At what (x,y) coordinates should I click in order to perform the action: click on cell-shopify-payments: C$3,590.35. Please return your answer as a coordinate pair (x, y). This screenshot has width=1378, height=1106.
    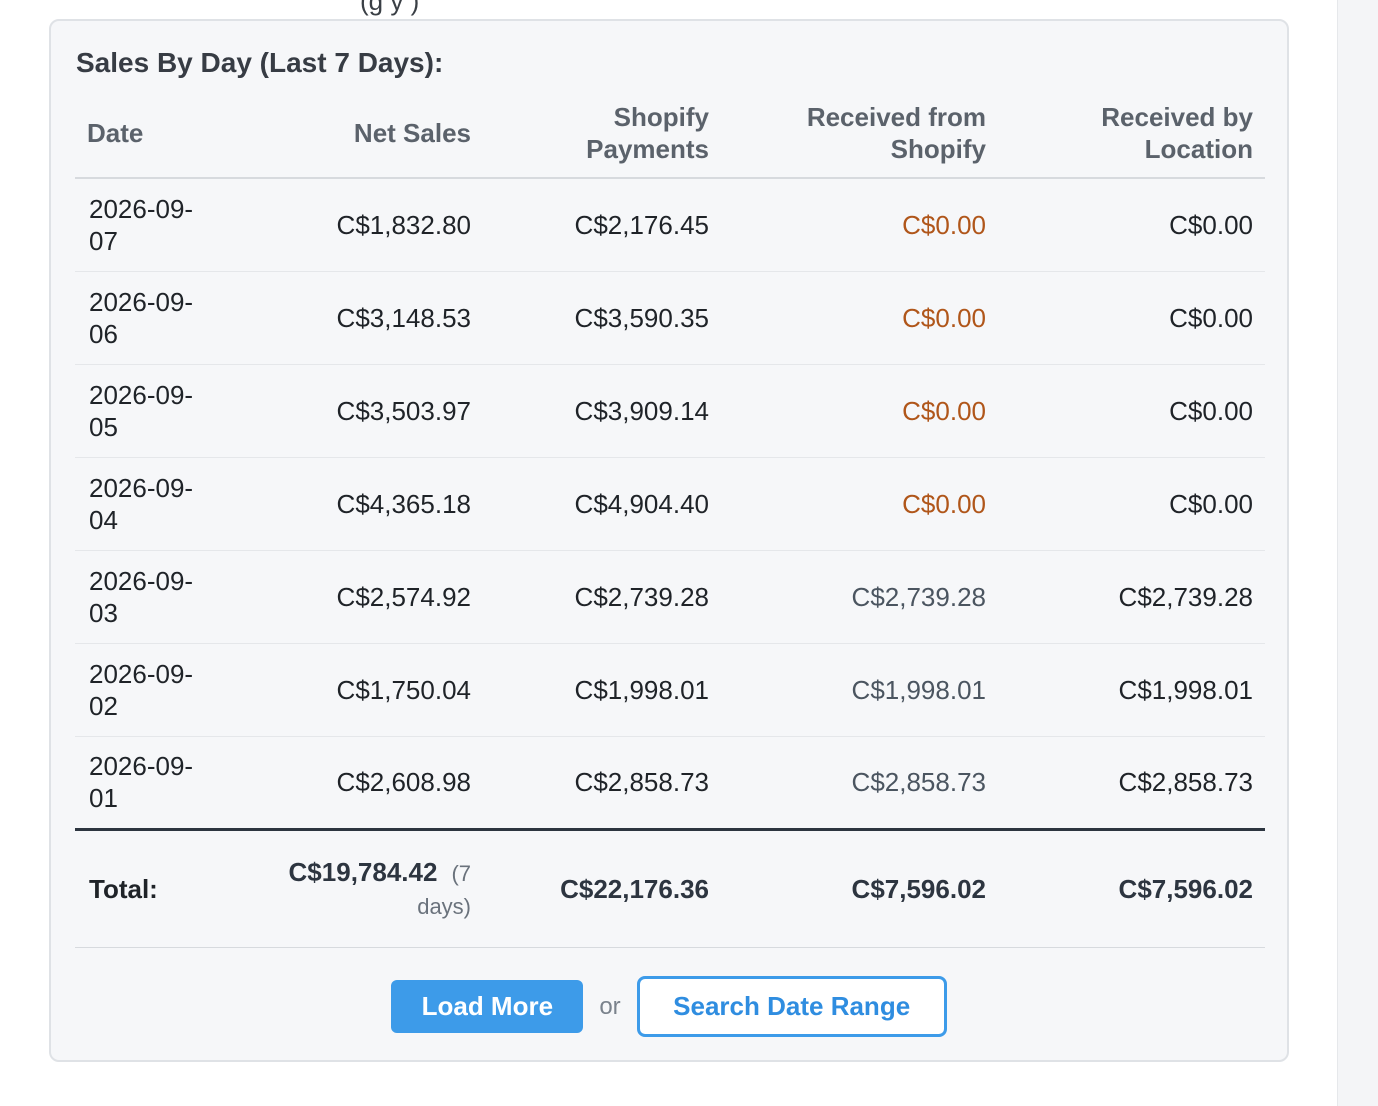
    Looking at the image, I should click on (602, 318).